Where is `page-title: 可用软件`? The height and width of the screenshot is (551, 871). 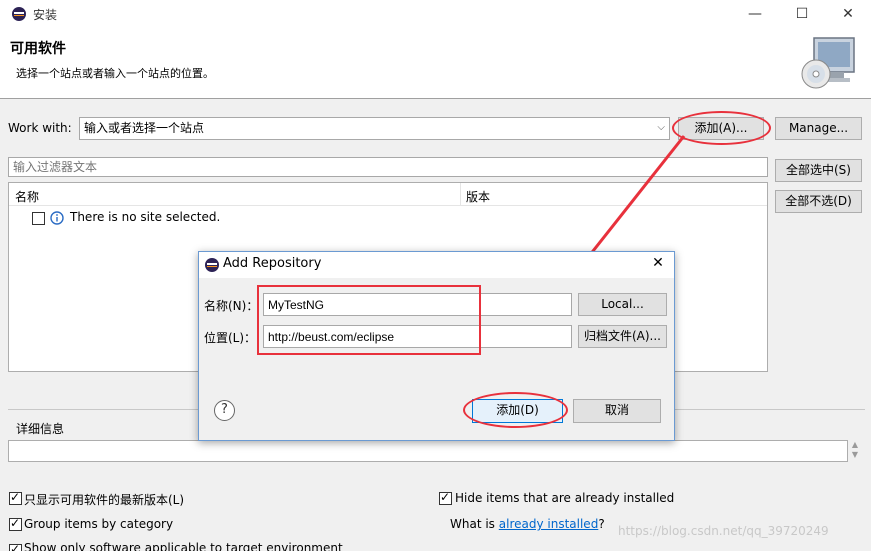 page-title: 可用软件 is located at coordinates (38, 49).